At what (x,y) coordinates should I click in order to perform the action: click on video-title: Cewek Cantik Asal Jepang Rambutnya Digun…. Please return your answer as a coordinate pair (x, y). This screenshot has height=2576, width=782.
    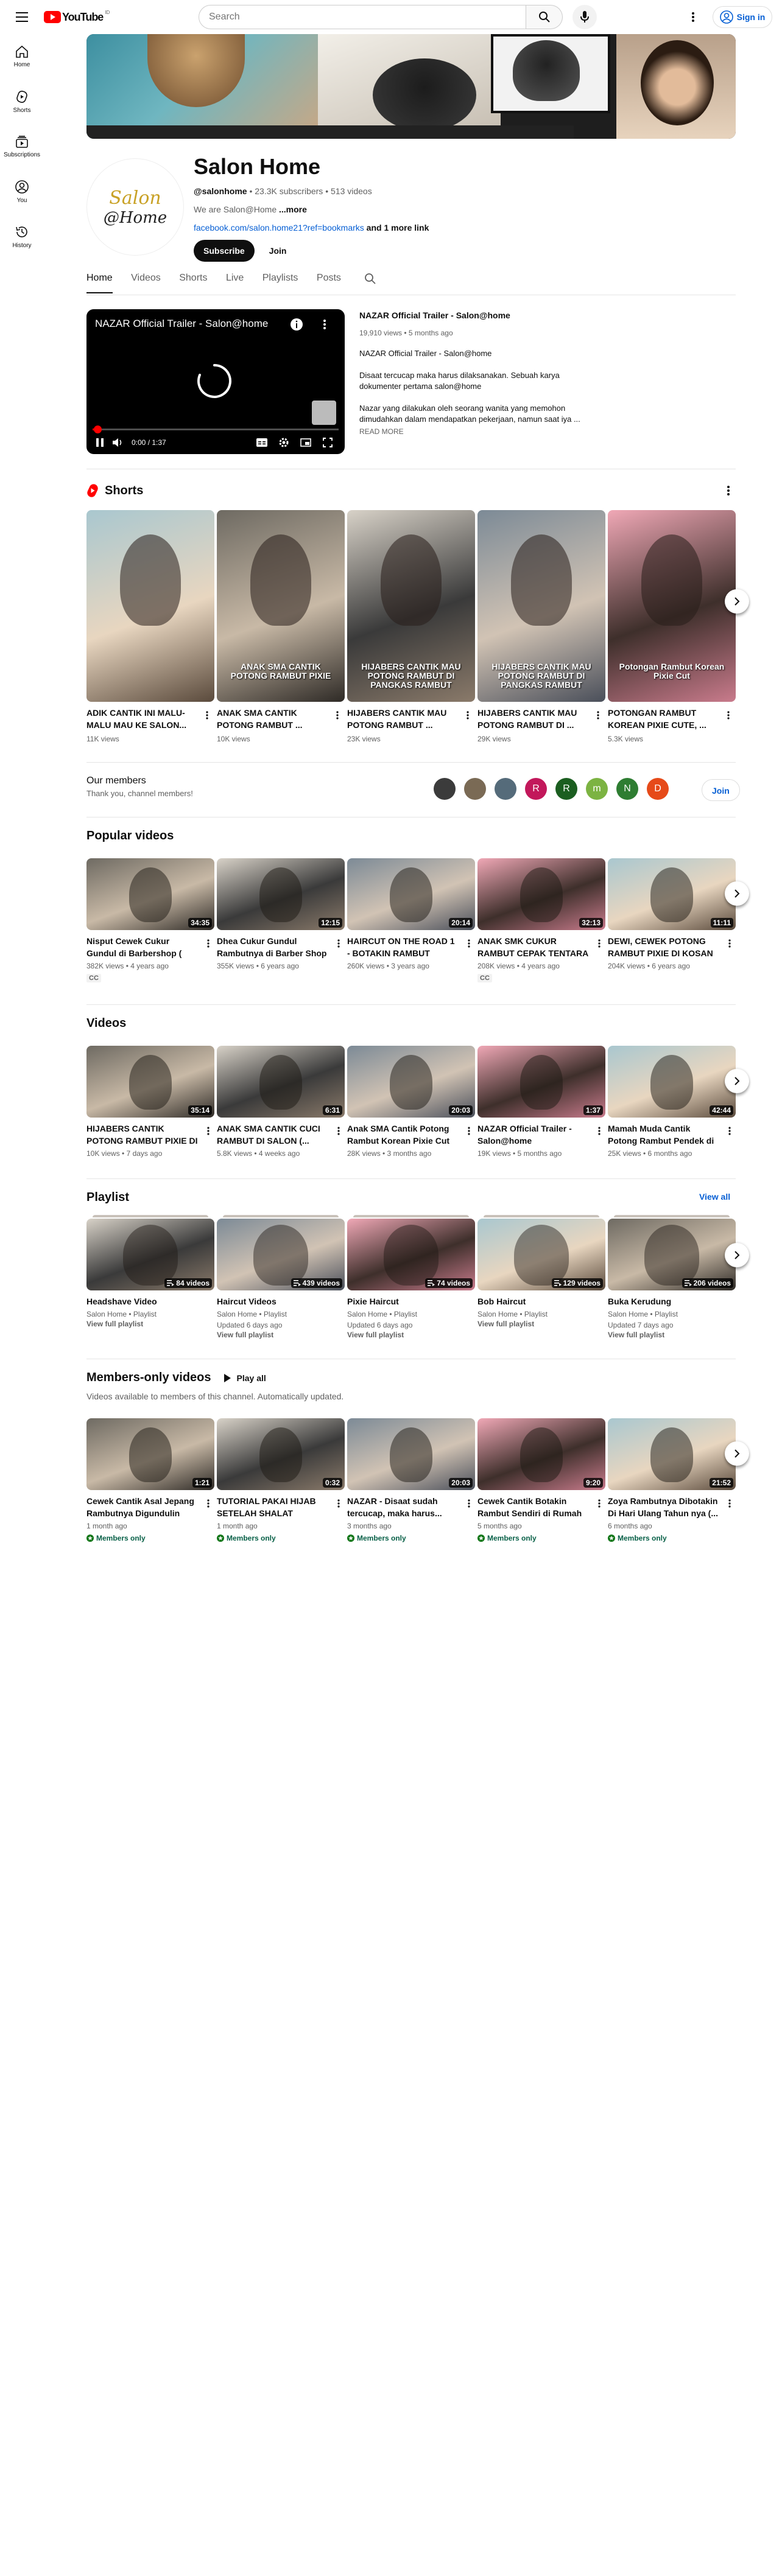
    Looking at the image, I should click on (143, 1507).